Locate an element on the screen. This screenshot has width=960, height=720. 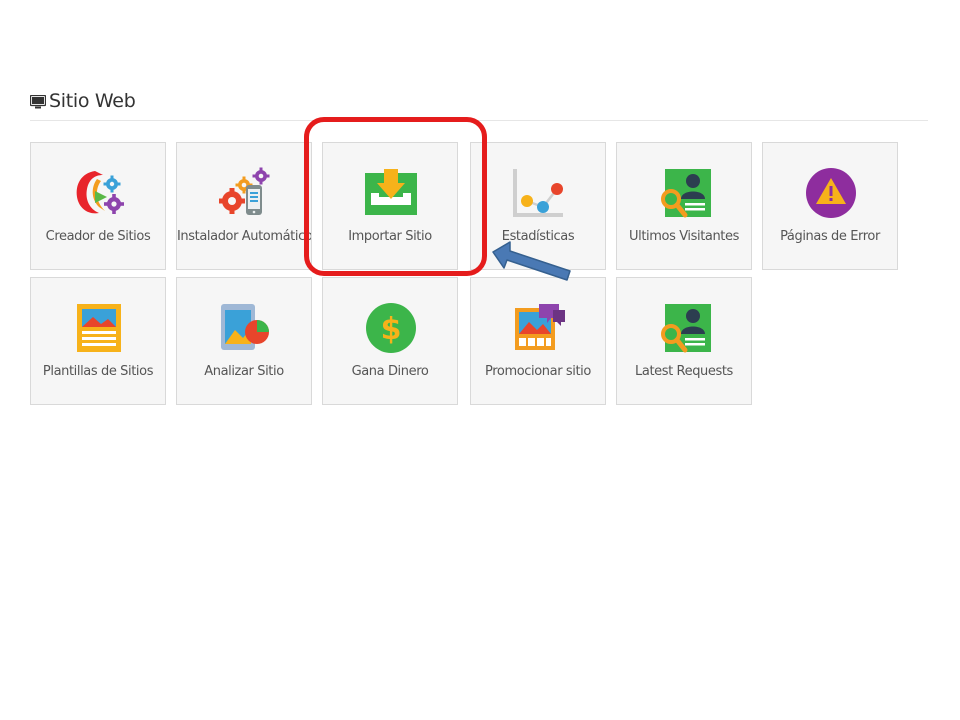
analyze-site-icon is located at coordinates (245, 327).